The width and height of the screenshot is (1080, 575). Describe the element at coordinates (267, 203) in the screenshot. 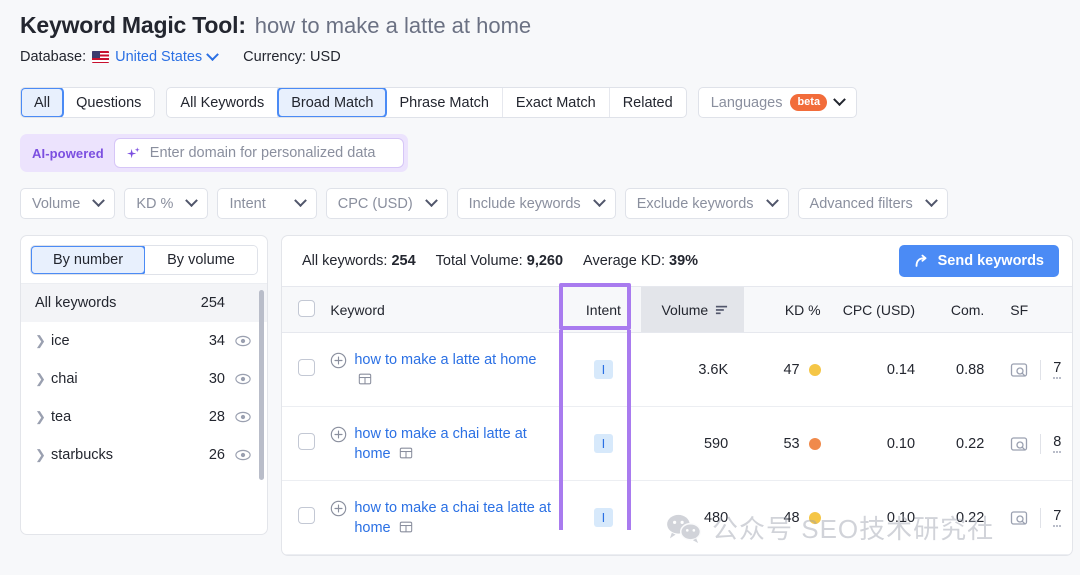

I see `filter-intent: Intent` at that location.